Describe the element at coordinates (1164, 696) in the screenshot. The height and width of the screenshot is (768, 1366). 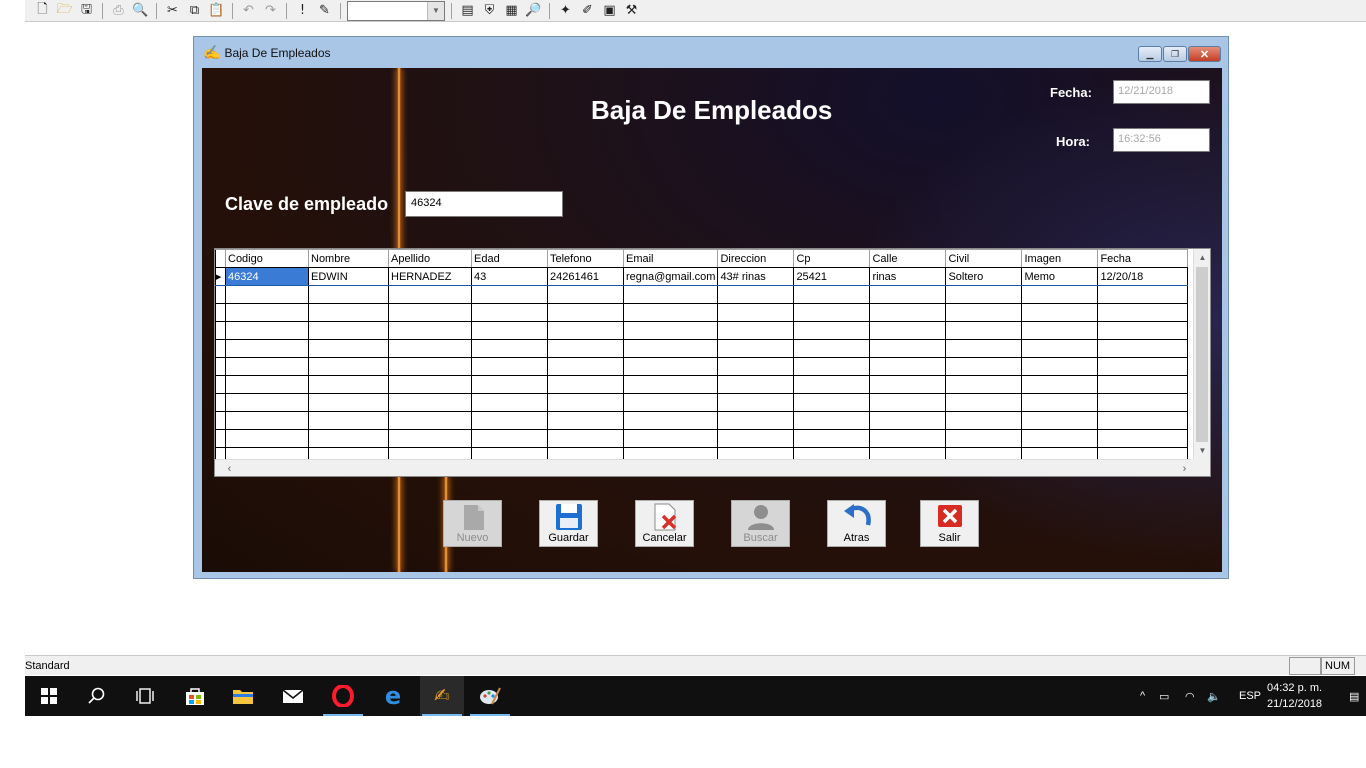
I see `battery-icon: ▭` at that location.